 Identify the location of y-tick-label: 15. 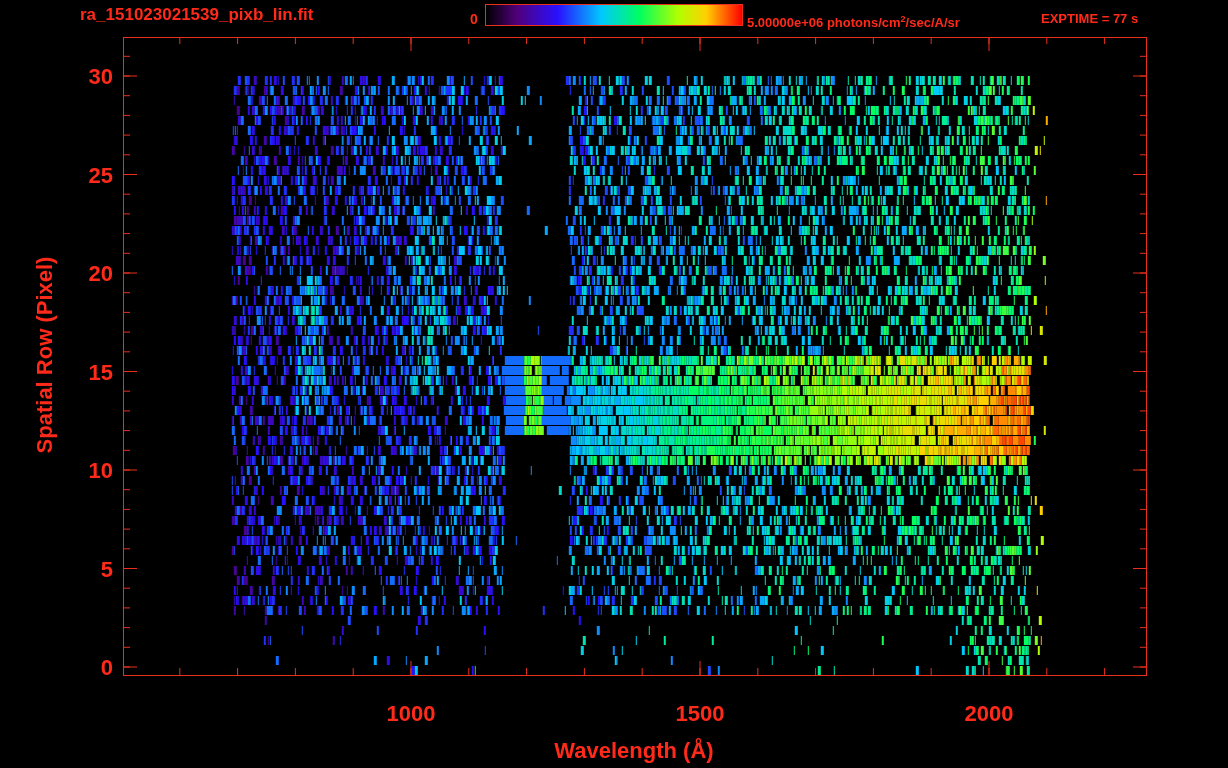
(100, 372).